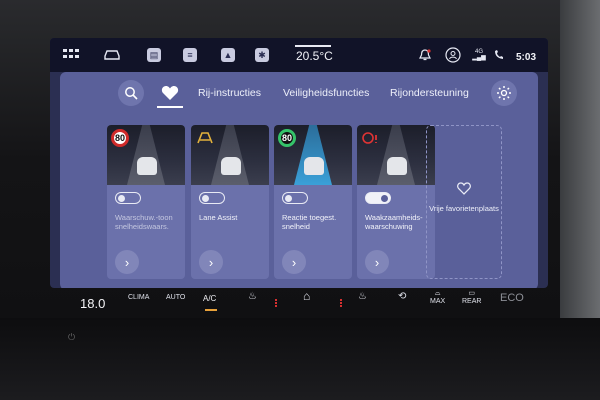 This screenshot has width=600, height=400. I want to click on outside-temperature: 20.5°C, so click(314, 56).